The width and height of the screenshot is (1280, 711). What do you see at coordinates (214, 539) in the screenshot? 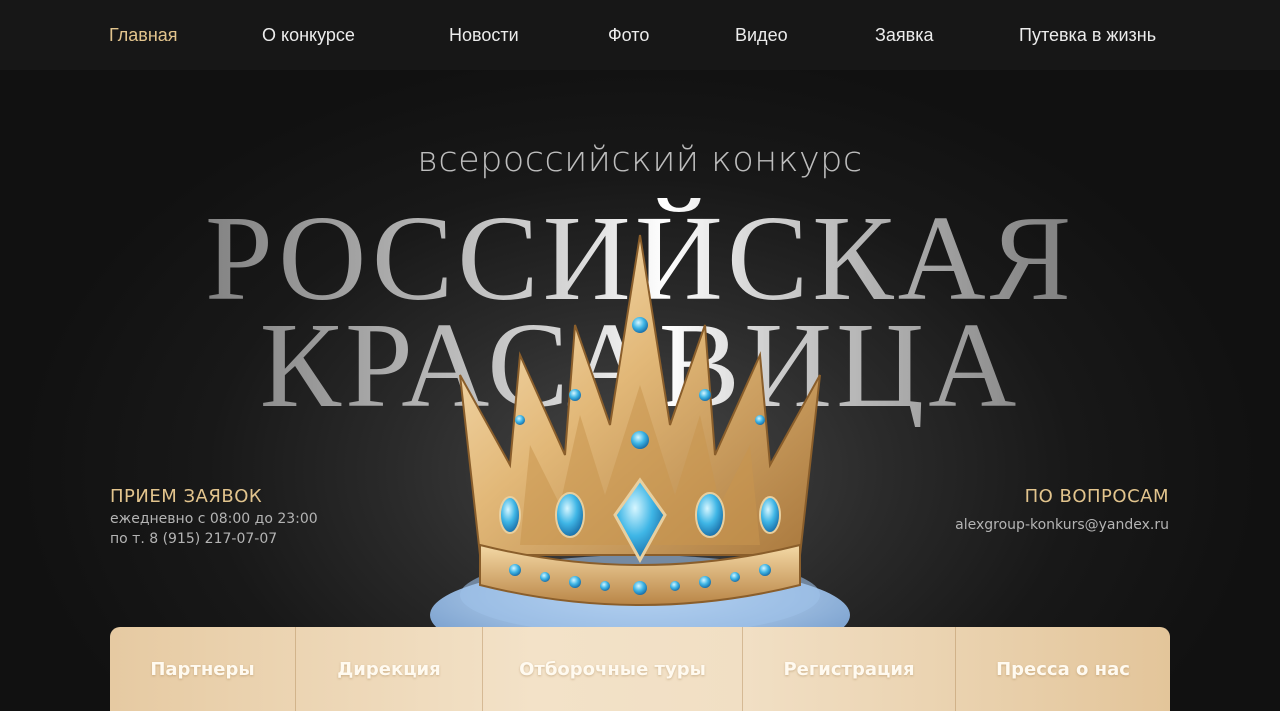
I see `applications-phone: по т. 8 (915) 217-07-07` at bounding box center [214, 539].